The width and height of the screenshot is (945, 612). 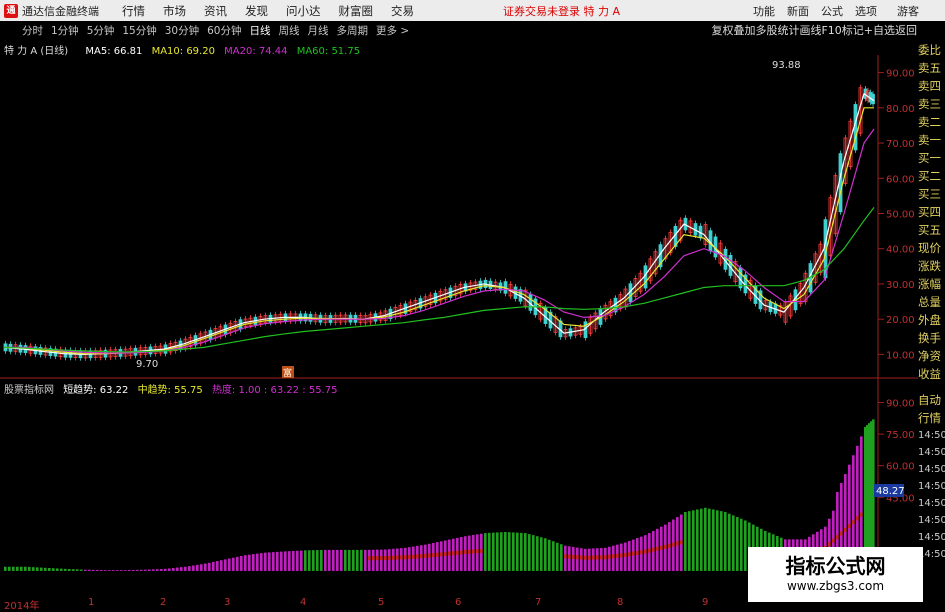 What do you see at coordinates (287, 373) in the screenshot?
I see `event-marker-label: 富` at bounding box center [287, 373].